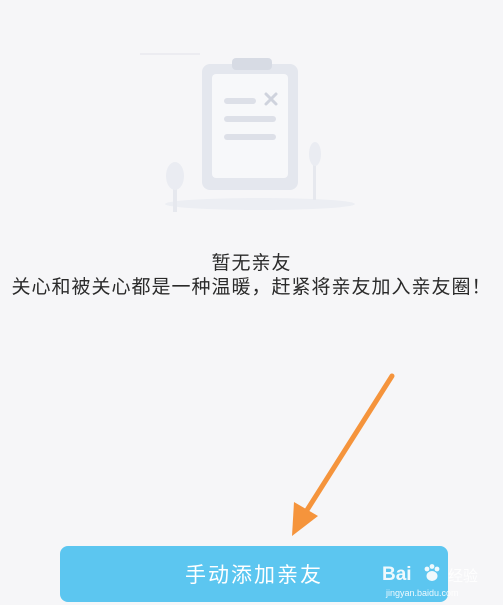 This screenshot has height=605, width=503. Describe the element at coordinates (422, 593) in the screenshot. I see `watermark-url: jingyan.baidu.com` at that location.